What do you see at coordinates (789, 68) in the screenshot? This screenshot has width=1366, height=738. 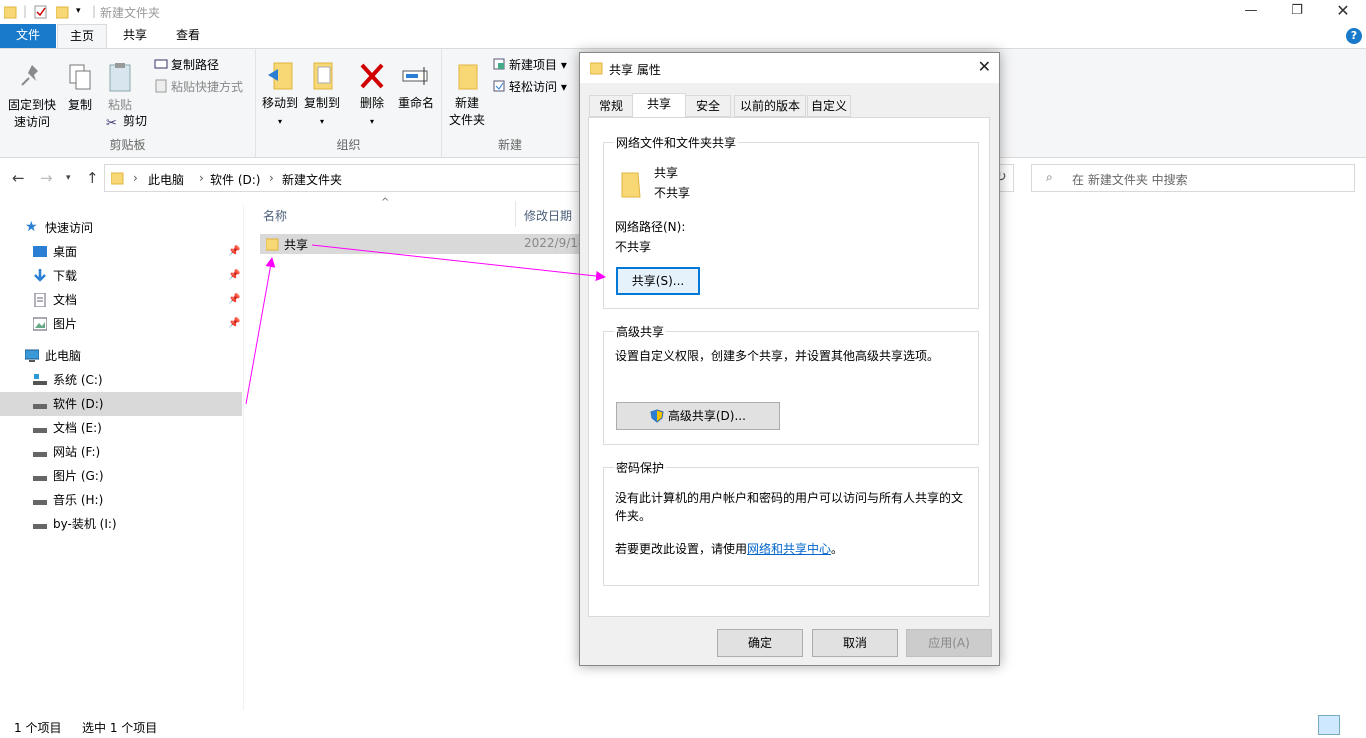 I see `dialog-title-bar: 共享 属性 ✕` at bounding box center [789, 68].